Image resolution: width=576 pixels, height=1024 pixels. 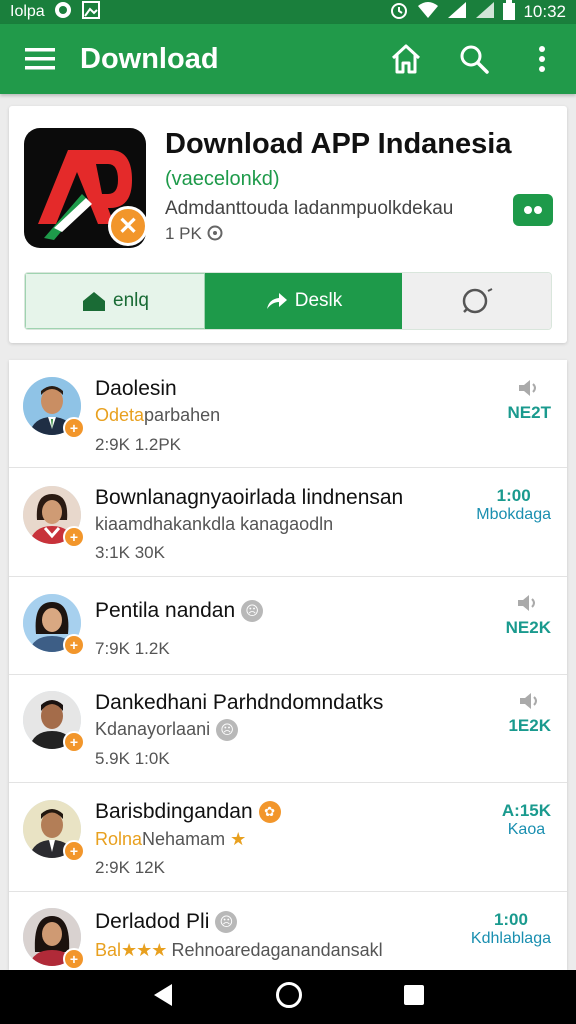 What do you see at coordinates (152, 921) in the screenshot?
I see `item-name: Derladod Pli` at bounding box center [152, 921].